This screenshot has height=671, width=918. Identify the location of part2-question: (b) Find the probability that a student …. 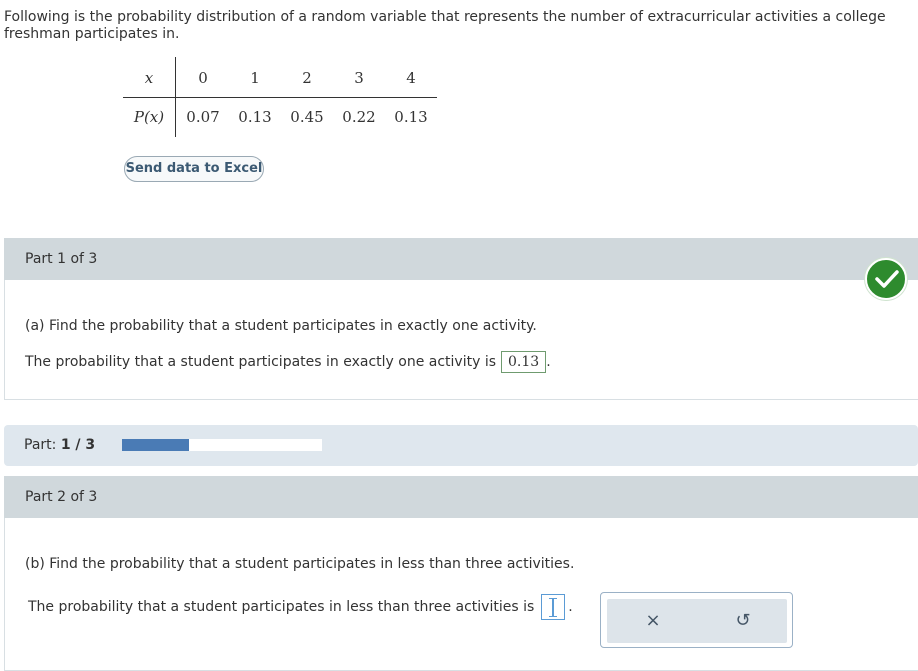
(300, 564).